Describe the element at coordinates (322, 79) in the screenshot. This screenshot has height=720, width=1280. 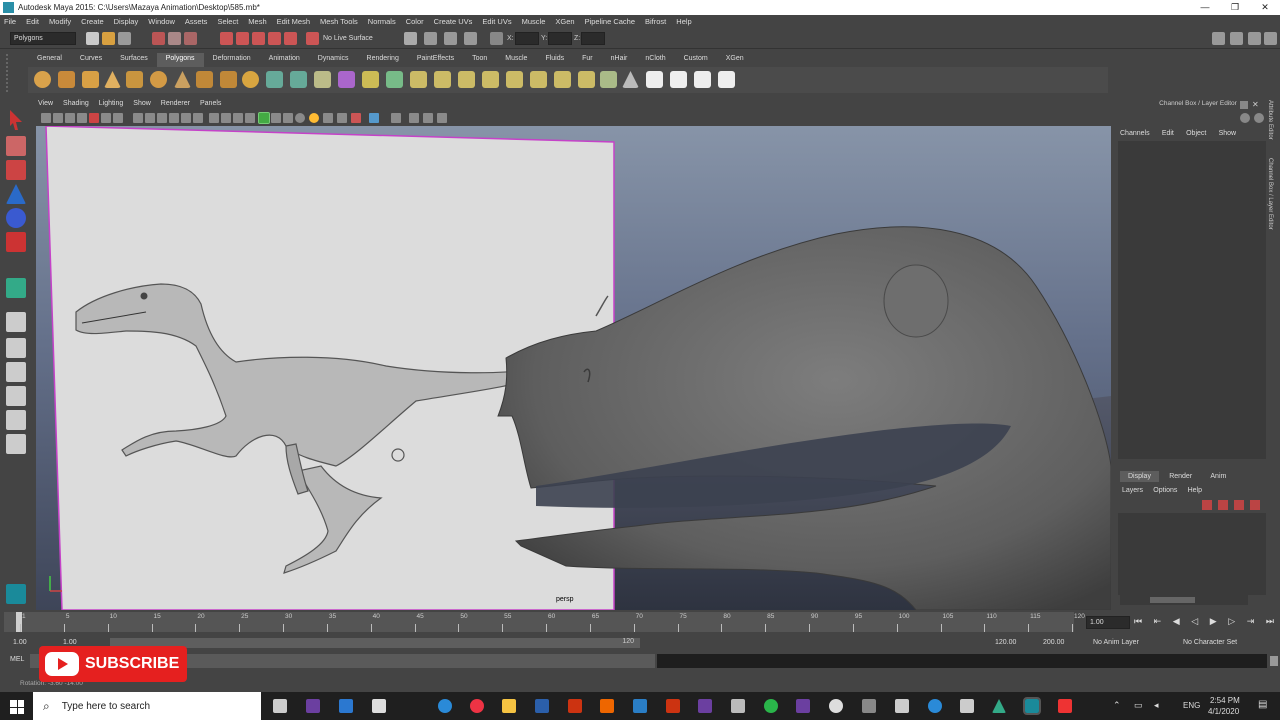
I see `extract-icon` at that location.